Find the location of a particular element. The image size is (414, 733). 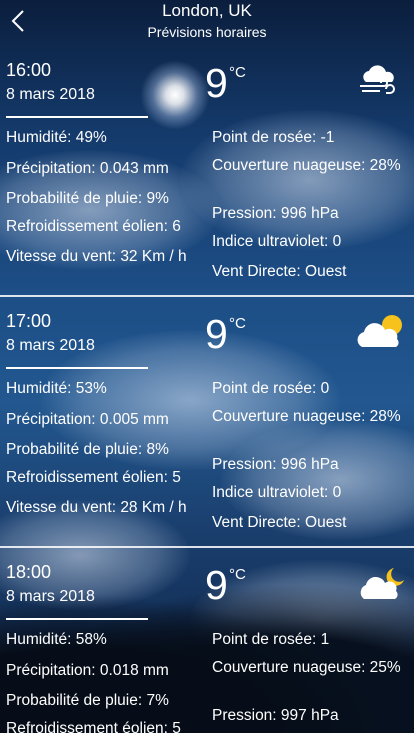

cloud-sun-icon is located at coordinates (381, 334).